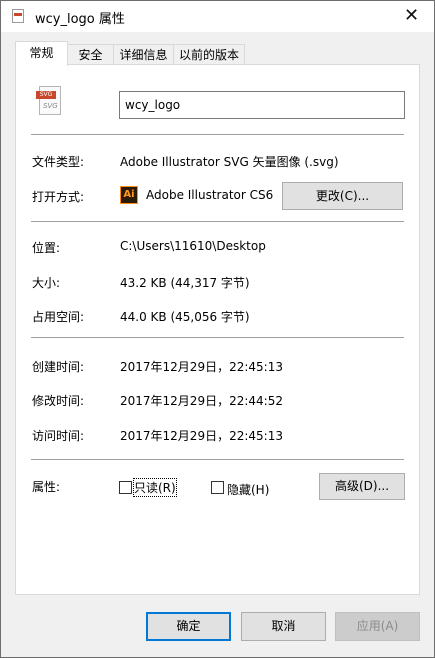  Describe the element at coordinates (58, 317) in the screenshot. I see `size-on-disk-label: 占用空间:` at that location.